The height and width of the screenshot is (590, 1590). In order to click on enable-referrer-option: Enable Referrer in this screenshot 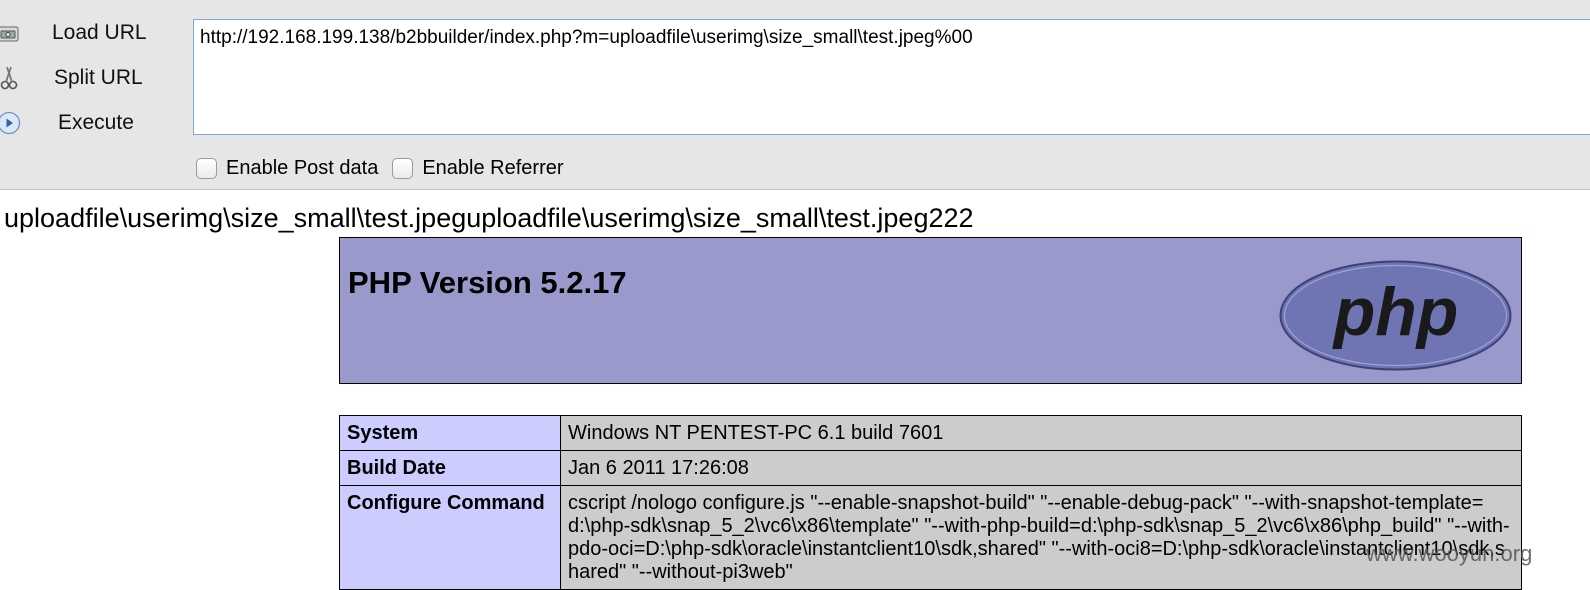, I will do `click(478, 168)`.